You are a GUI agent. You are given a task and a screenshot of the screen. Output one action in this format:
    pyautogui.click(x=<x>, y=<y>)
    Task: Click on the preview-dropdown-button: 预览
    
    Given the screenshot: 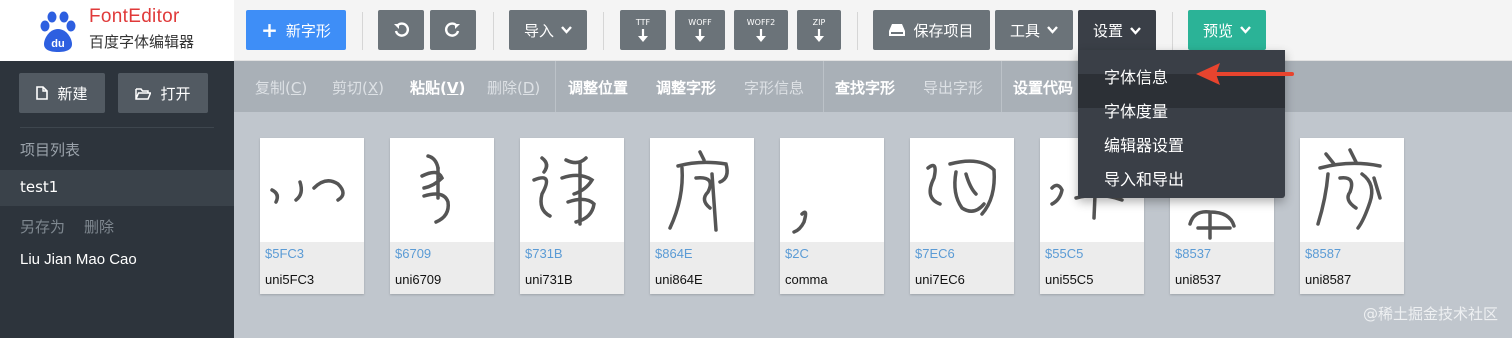 What is the action you would take?
    pyautogui.click(x=1227, y=30)
    